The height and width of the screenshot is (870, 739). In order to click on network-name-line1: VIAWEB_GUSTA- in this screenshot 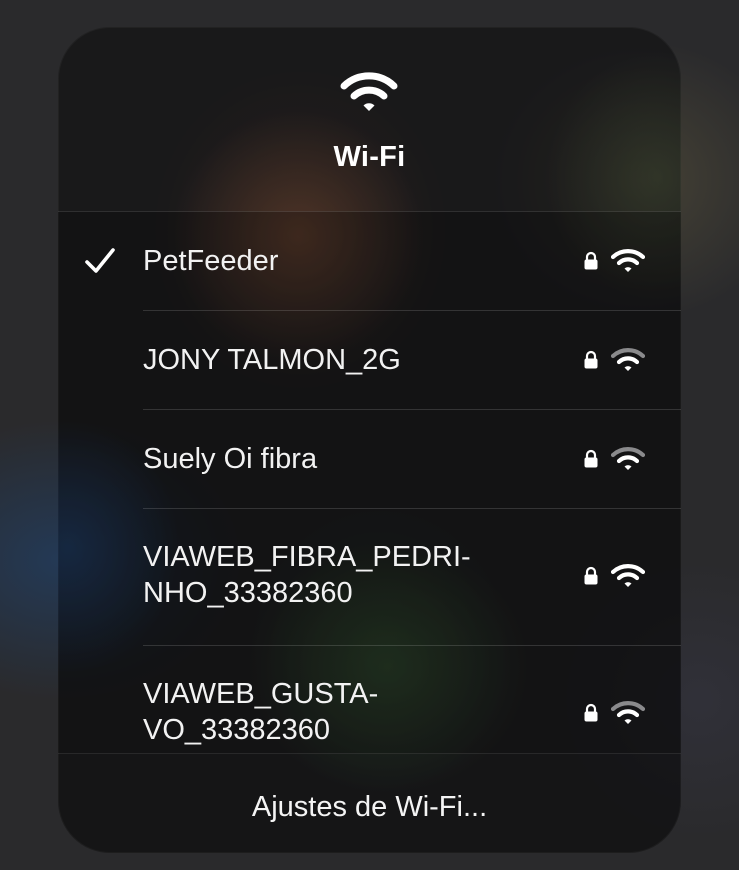, I will do `click(261, 694)`.